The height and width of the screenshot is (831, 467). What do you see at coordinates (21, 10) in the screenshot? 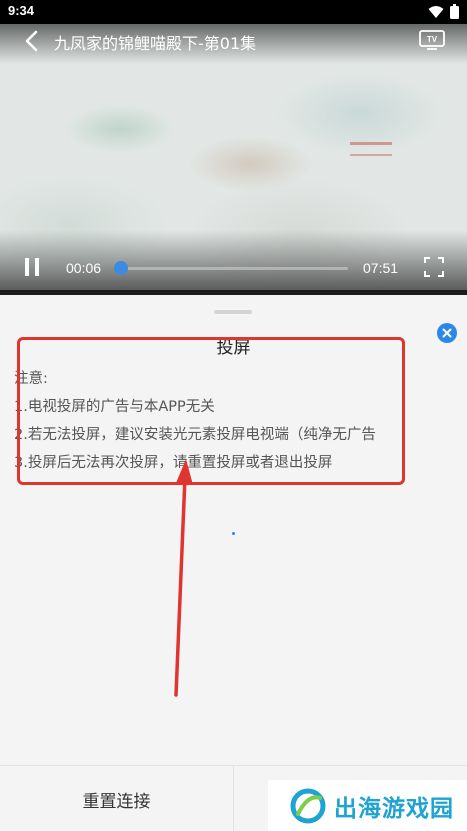
I see `status-time: 9:34` at bounding box center [21, 10].